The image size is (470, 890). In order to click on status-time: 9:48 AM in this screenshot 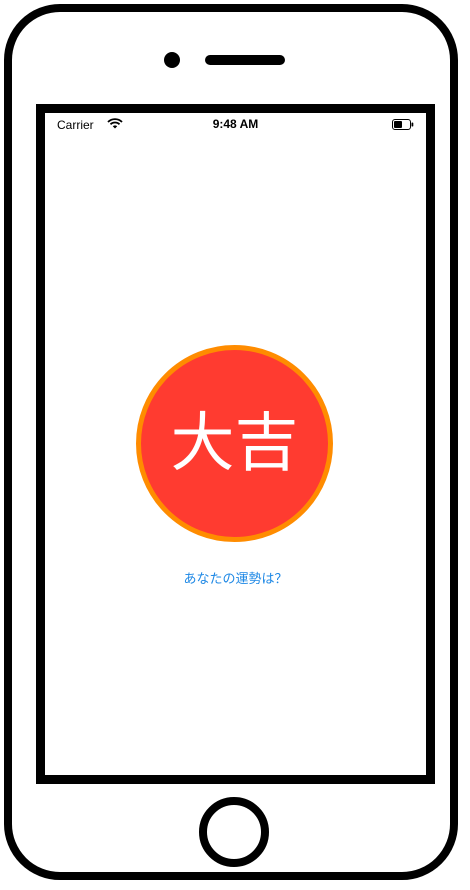, I will do `click(235, 124)`.